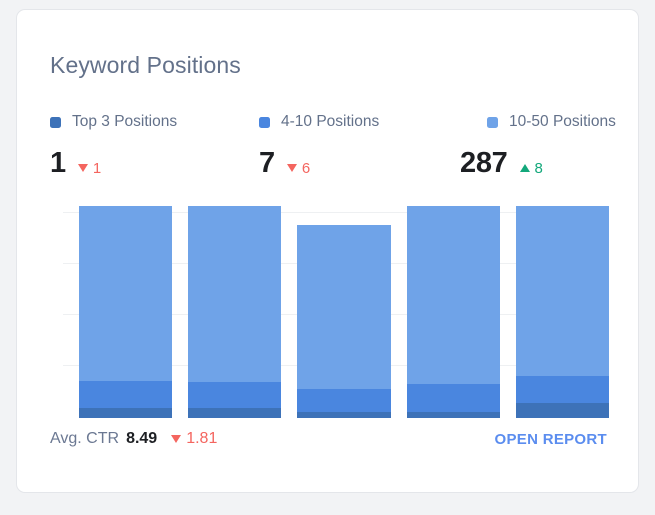  Describe the element at coordinates (562, 121) in the screenshot. I see `legend-label-10-50: 10-50 Positions` at that location.